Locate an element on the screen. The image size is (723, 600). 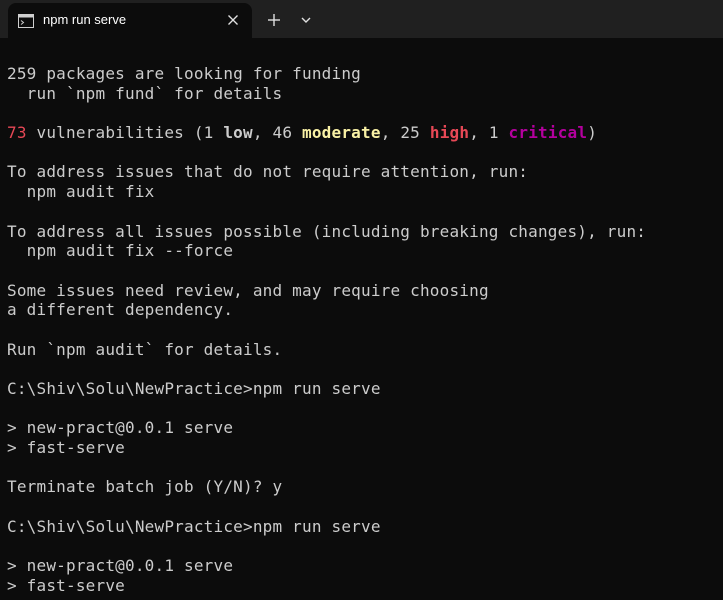
tab-npm-run-serve: npm run serve is located at coordinates (130, 20).